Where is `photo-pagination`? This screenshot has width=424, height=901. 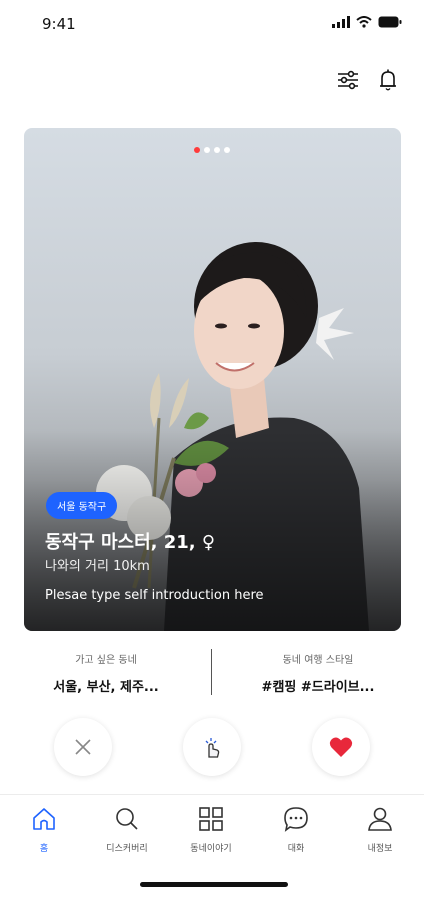
photo-pagination is located at coordinates (212, 150).